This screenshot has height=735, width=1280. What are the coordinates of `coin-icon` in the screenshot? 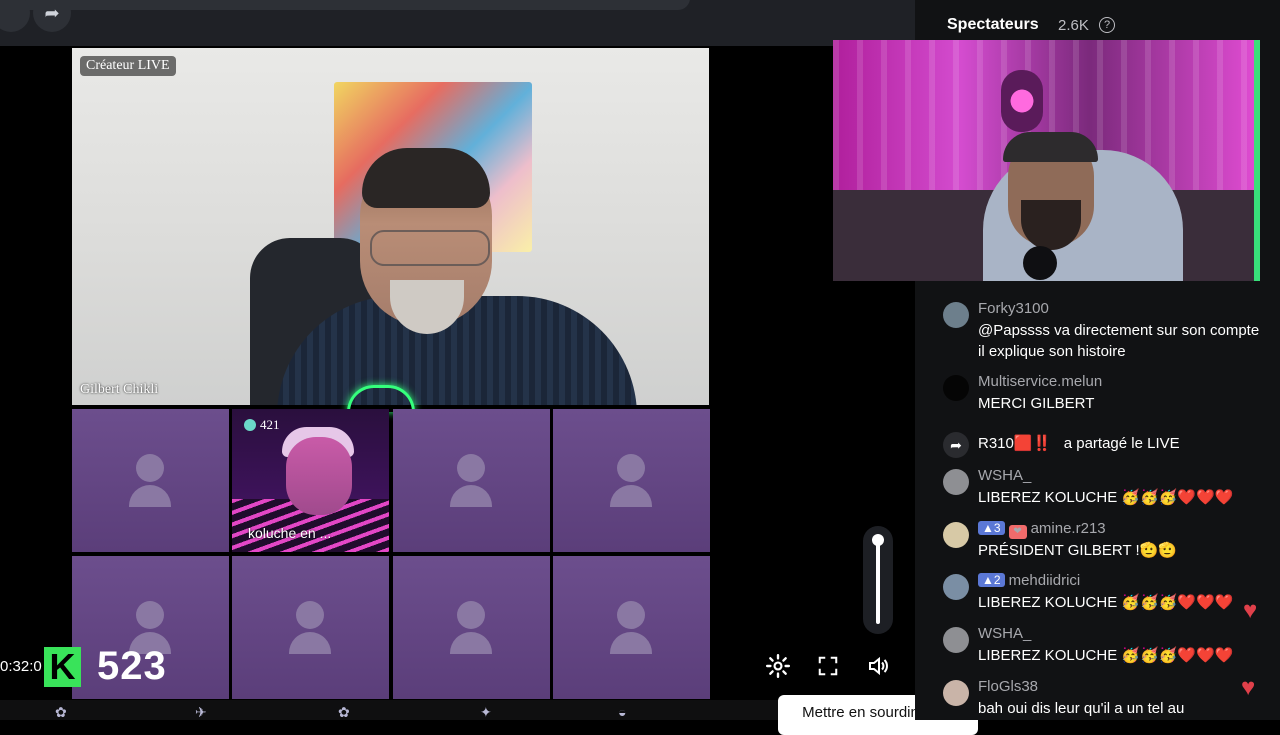 It's located at (250, 425).